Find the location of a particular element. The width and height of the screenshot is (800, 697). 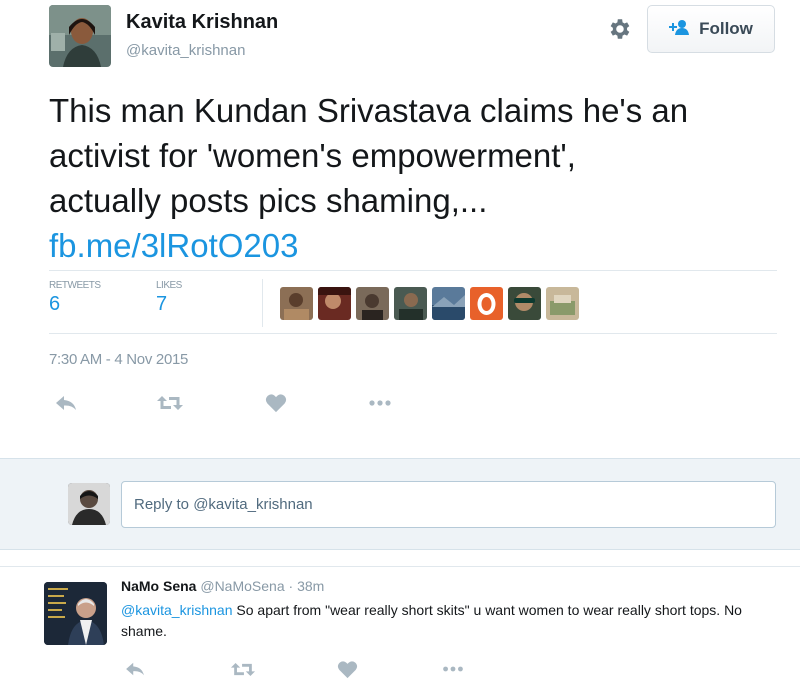

follow-button: Follow is located at coordinates (711, 29).